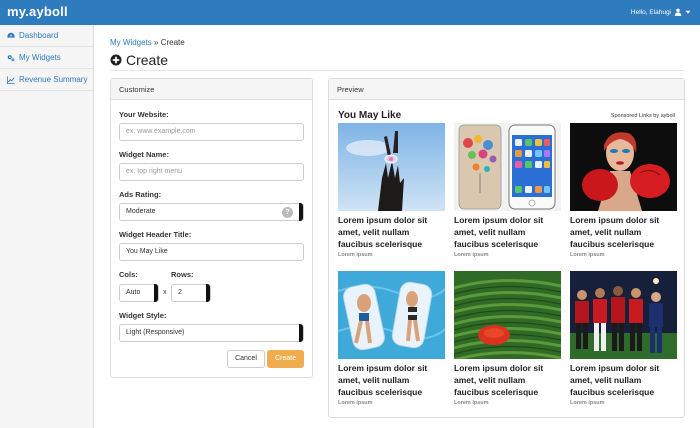 Image resolution: width=700 pixels, height=428 pixels. I want to click on dashboard-icon, so click(11, 35).